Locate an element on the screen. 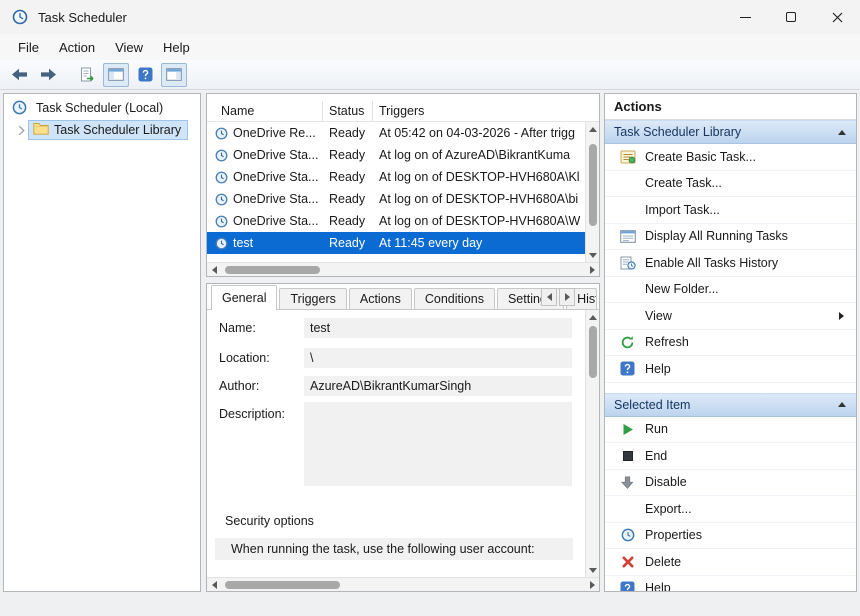 The width and height of the screenshot is (860, 616). forward-arrow-icon is located at coordinates (48, 74).